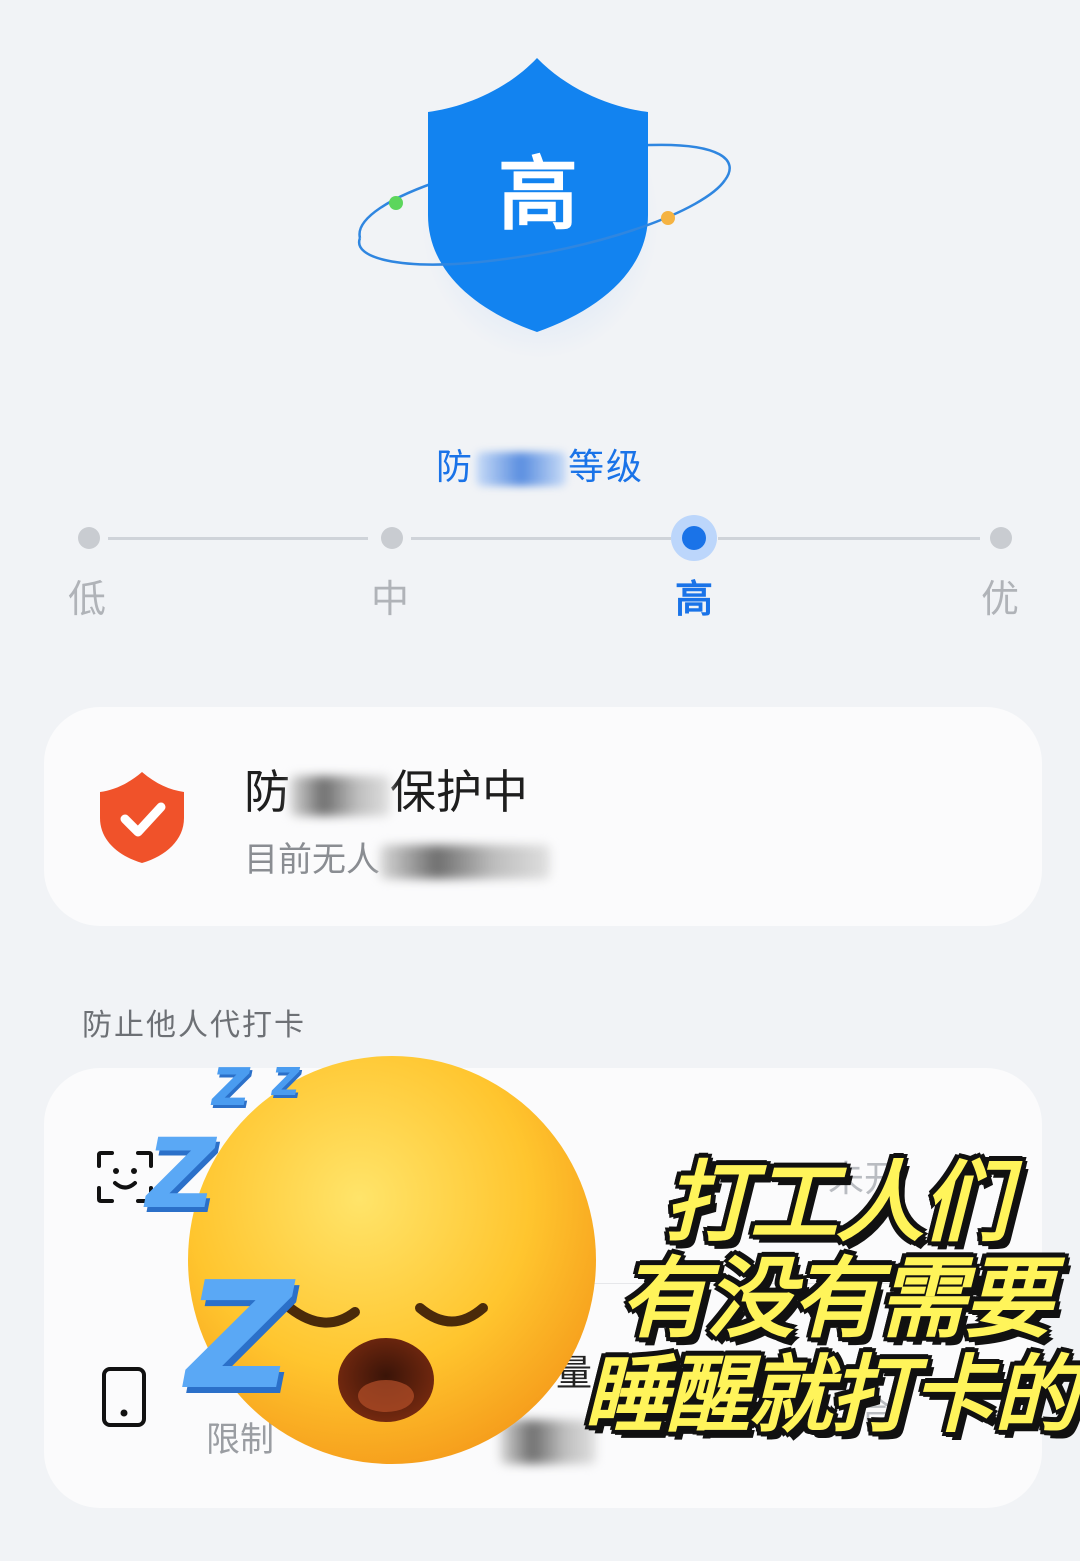 The width and height of the screenshot is (1080, 1561). Describe the element at coordinates (124, 1397) in the screenshot. I see `phone-icon` at that location.